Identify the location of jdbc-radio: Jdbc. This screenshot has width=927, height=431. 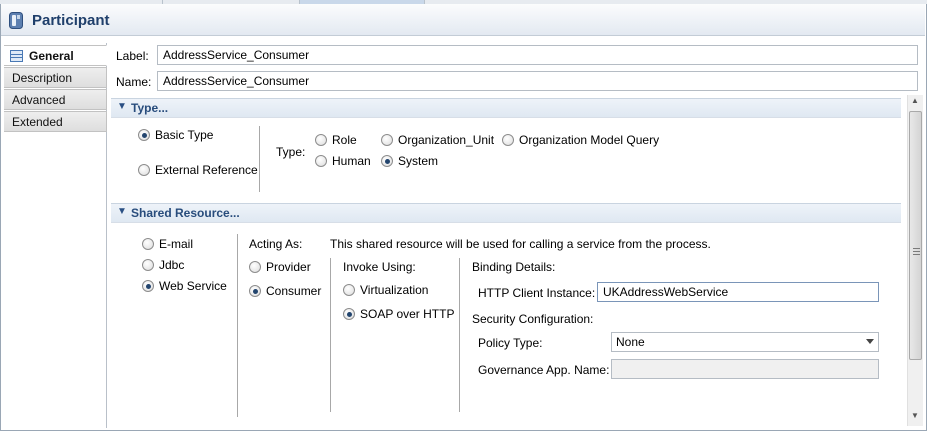
(163, 265).